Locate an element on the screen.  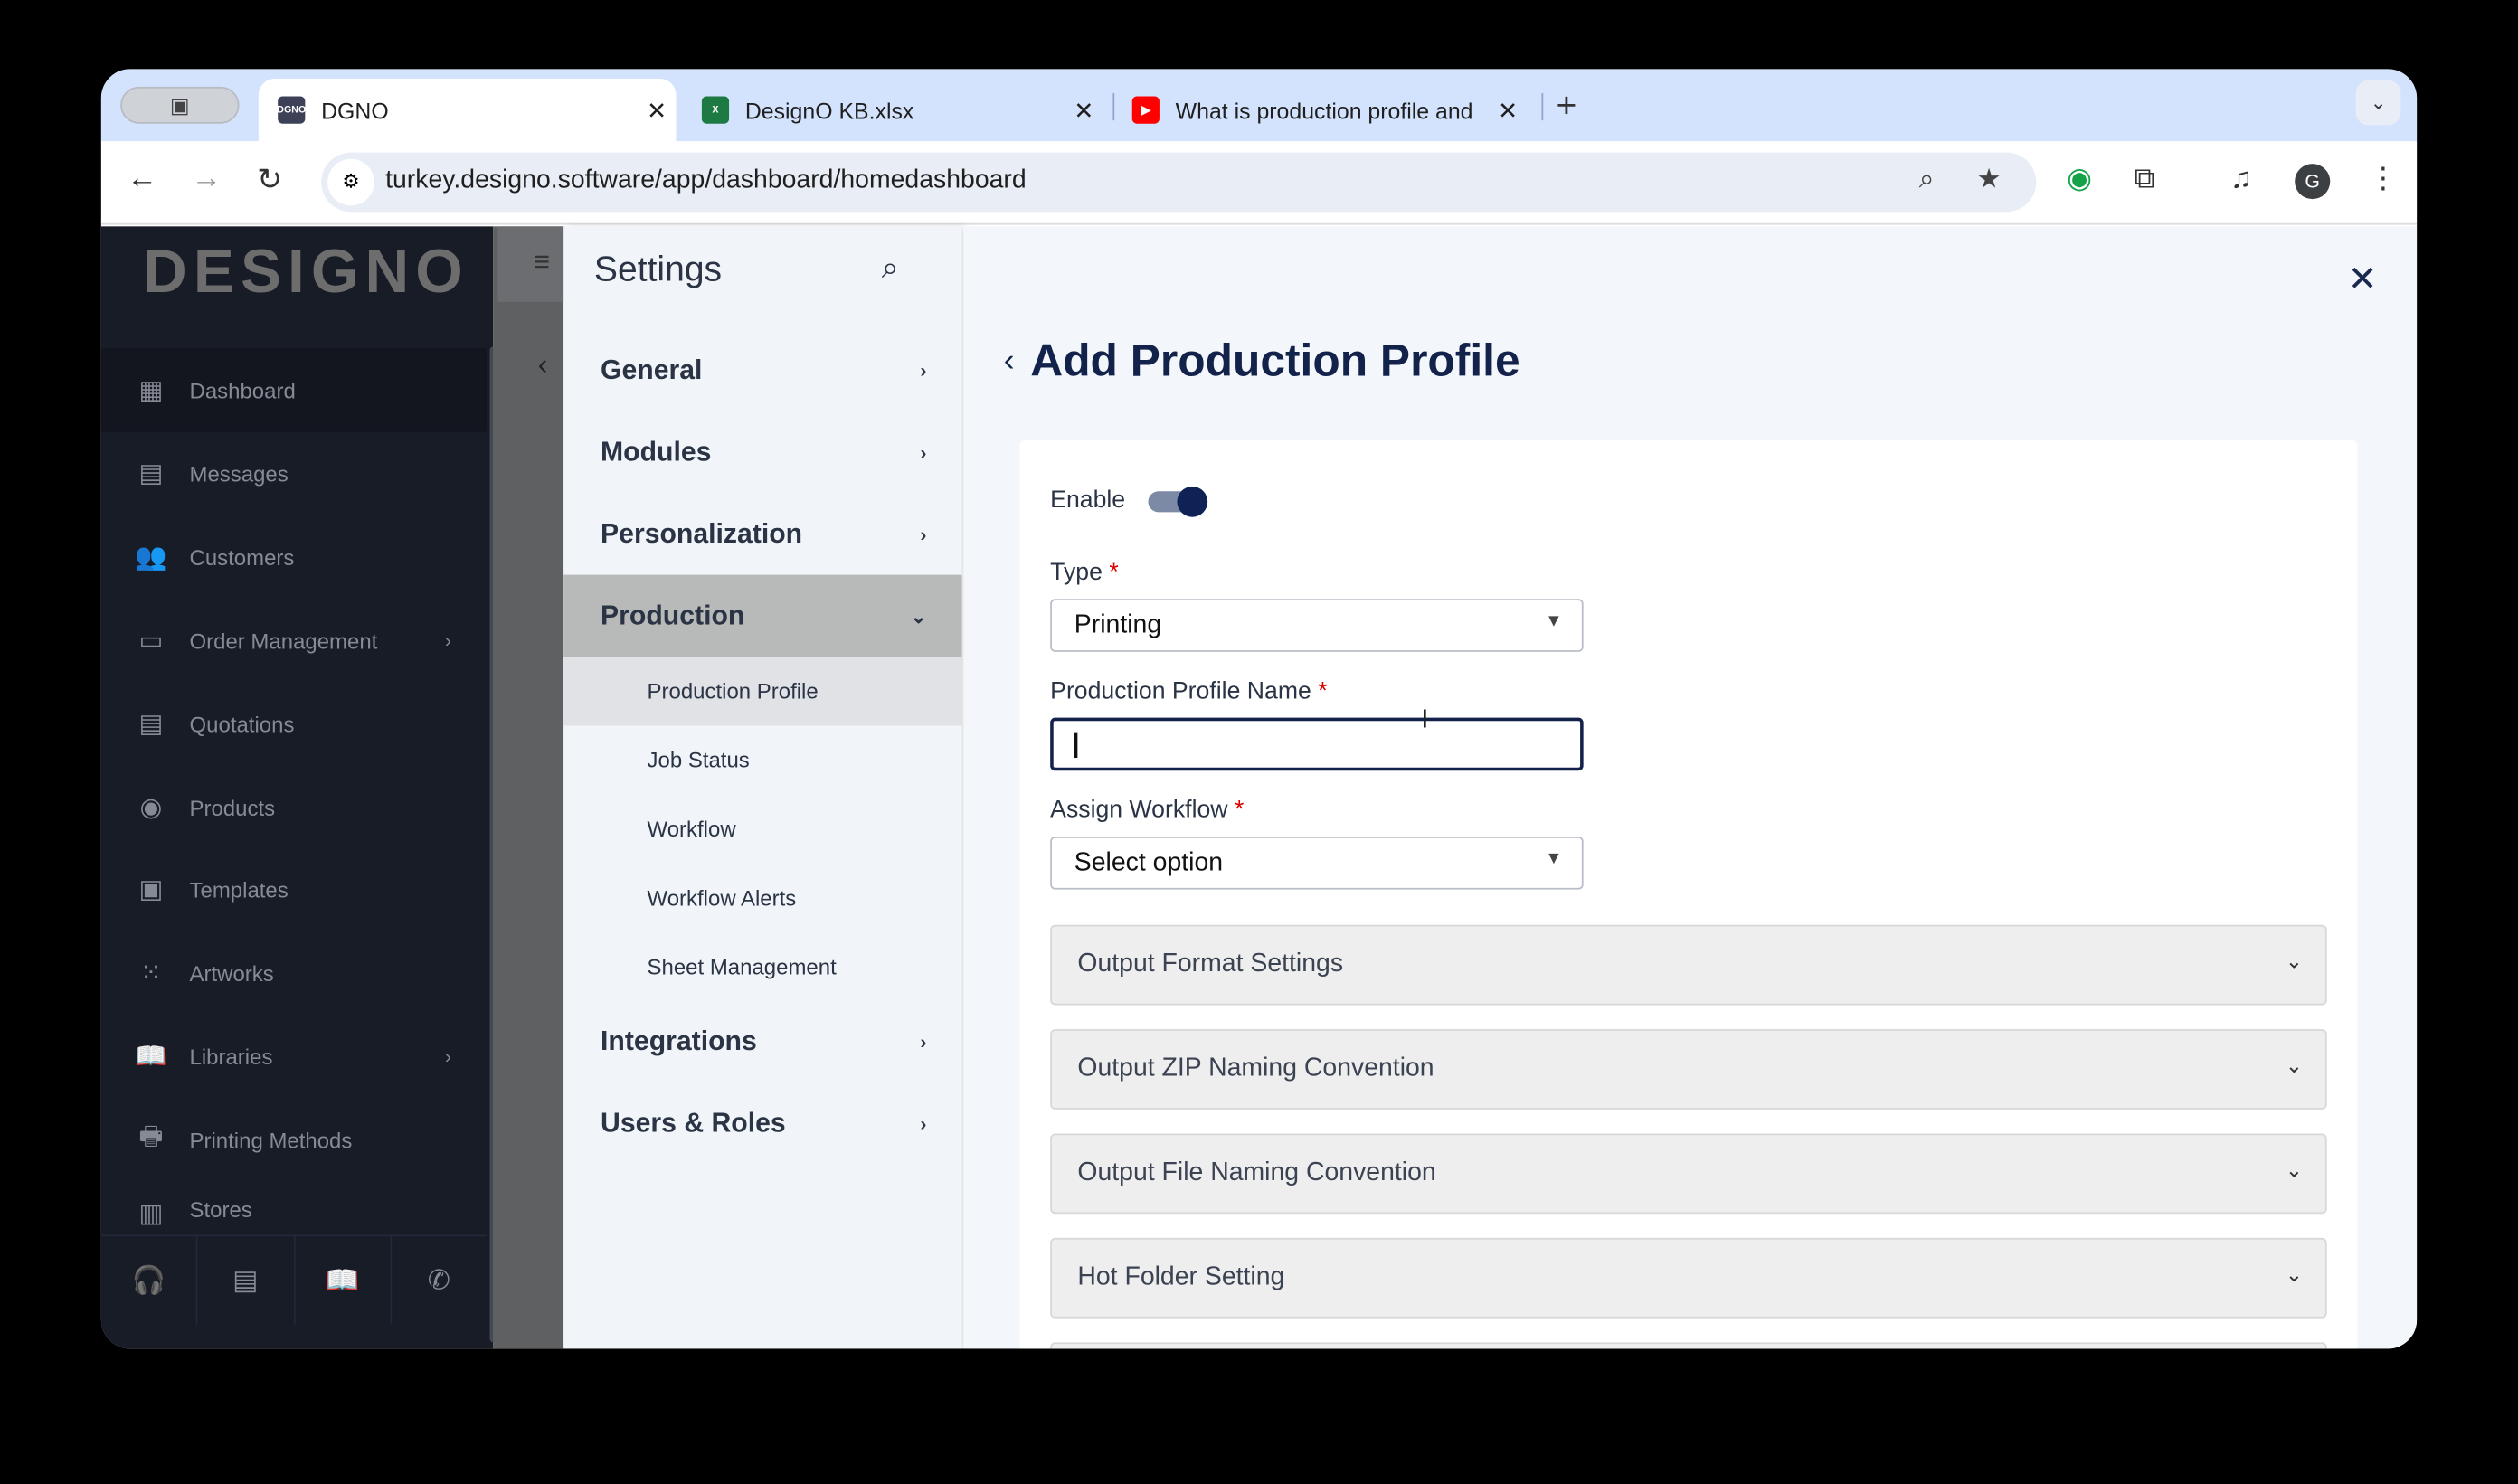
new-tab-button: + is located at coordinates (1566, 106).